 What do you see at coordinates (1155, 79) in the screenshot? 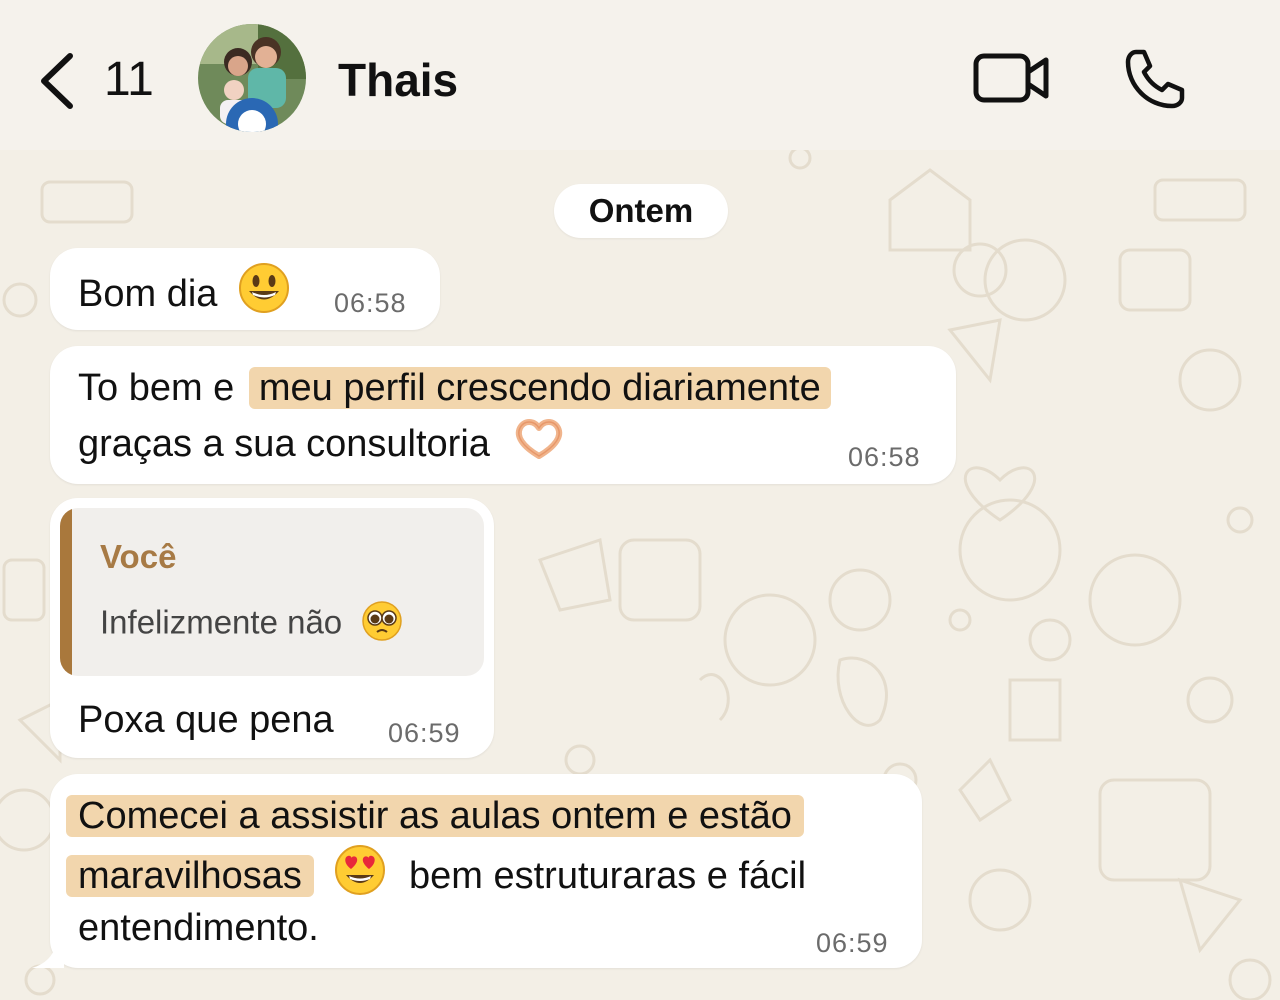
I see `phone-icon` at bounding box center [1155, 79].